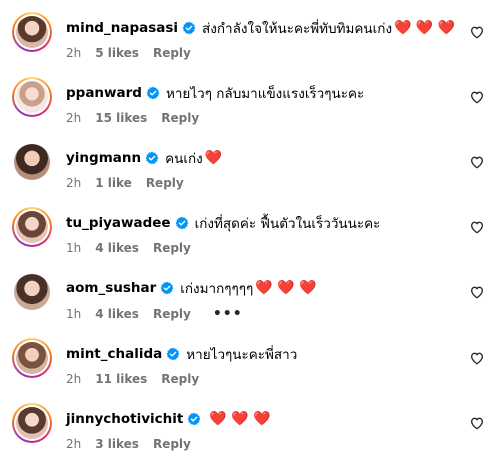 This screenshot has height=471, width=497. I want to click on comment-likes-count: 11 likes, so click(121, 379).